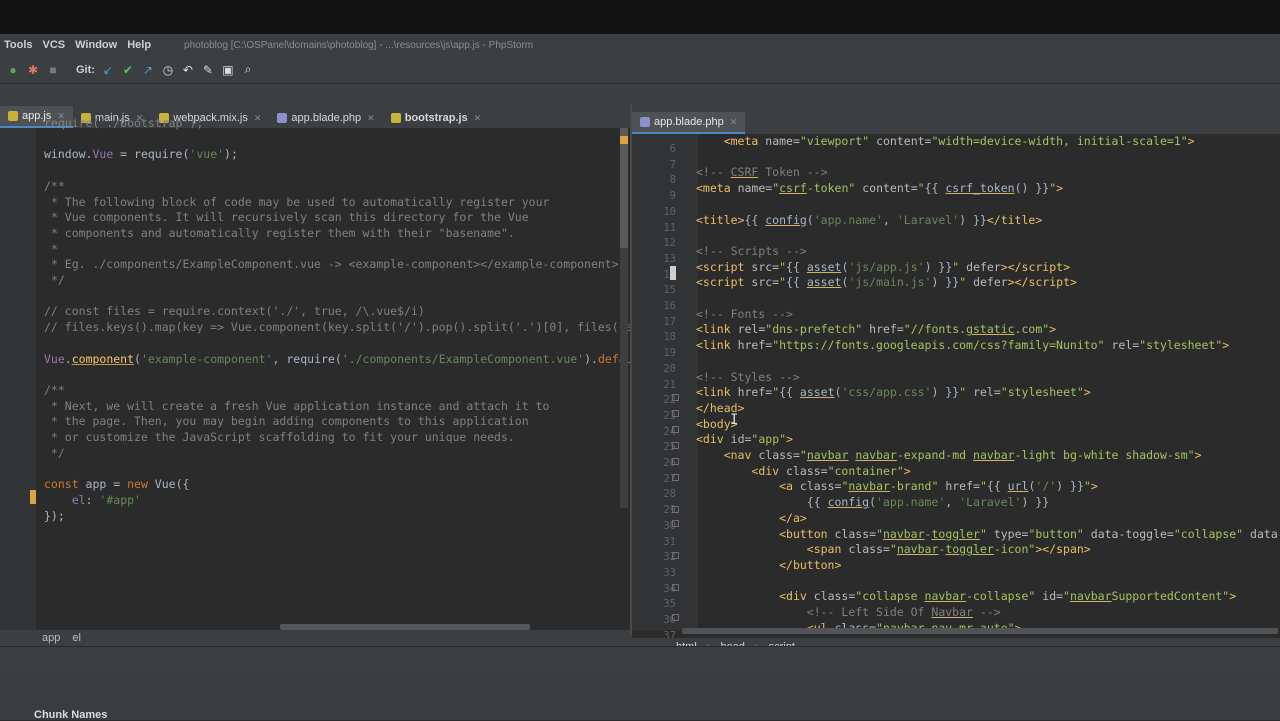 This screenshot has height=721, width=1280. What do you see at coordinates (624, 188) in the screenshot?
I see `scroll-thumb` at bounding box center [624, 188].